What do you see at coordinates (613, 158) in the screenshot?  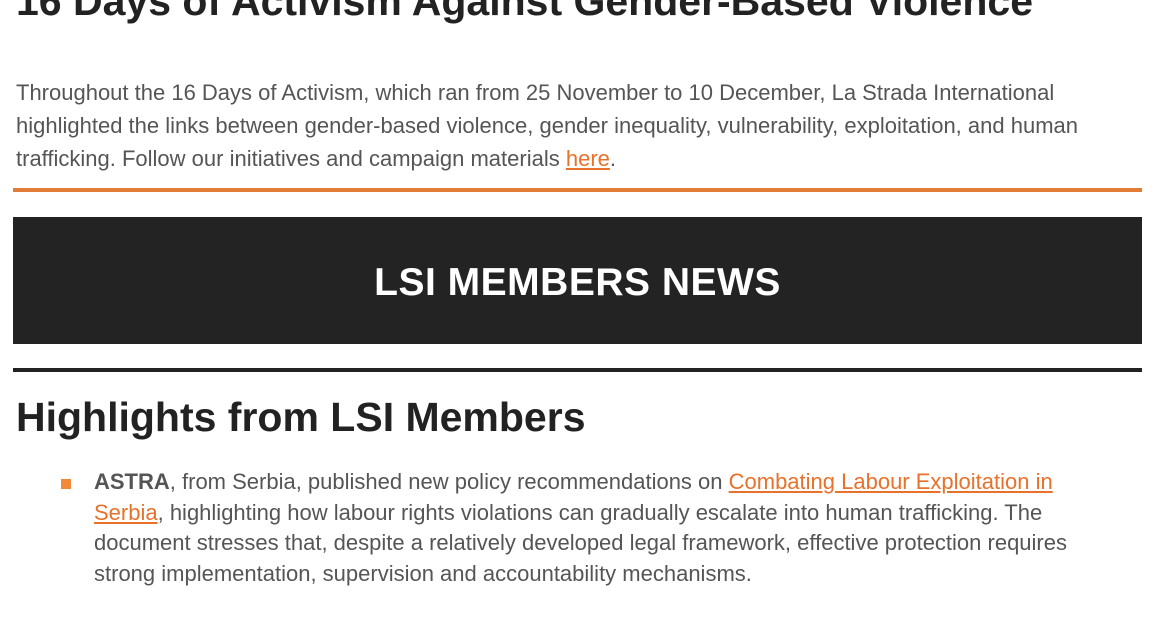 I see `section-16-days-text-end: .` at bounding box center [613, 158].